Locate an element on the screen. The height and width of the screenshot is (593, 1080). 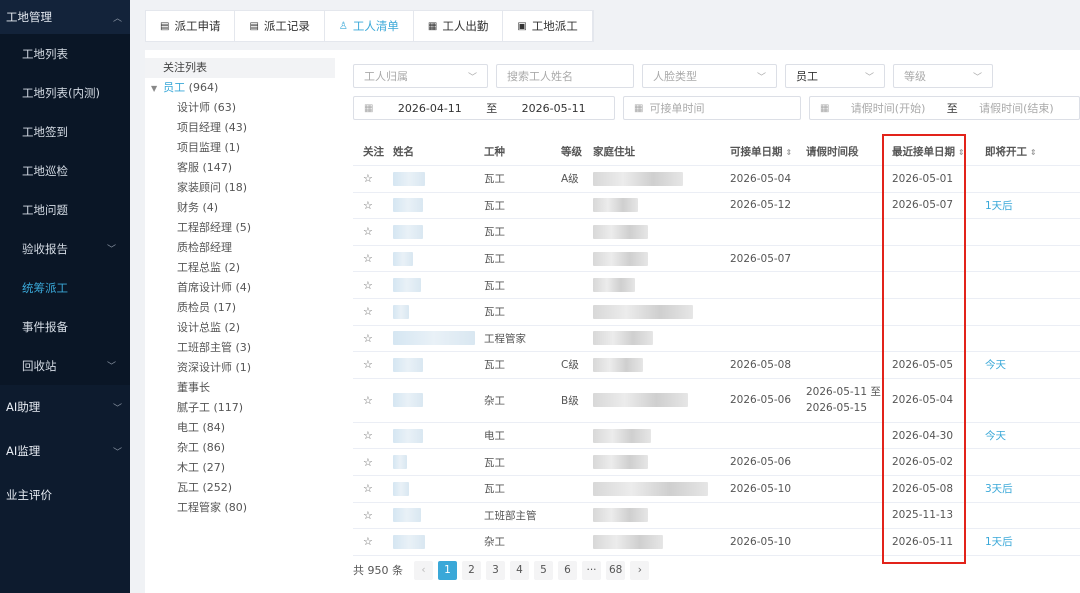
sidebar-item-site-list: 工地列表 is located at coordinates (65, 53).